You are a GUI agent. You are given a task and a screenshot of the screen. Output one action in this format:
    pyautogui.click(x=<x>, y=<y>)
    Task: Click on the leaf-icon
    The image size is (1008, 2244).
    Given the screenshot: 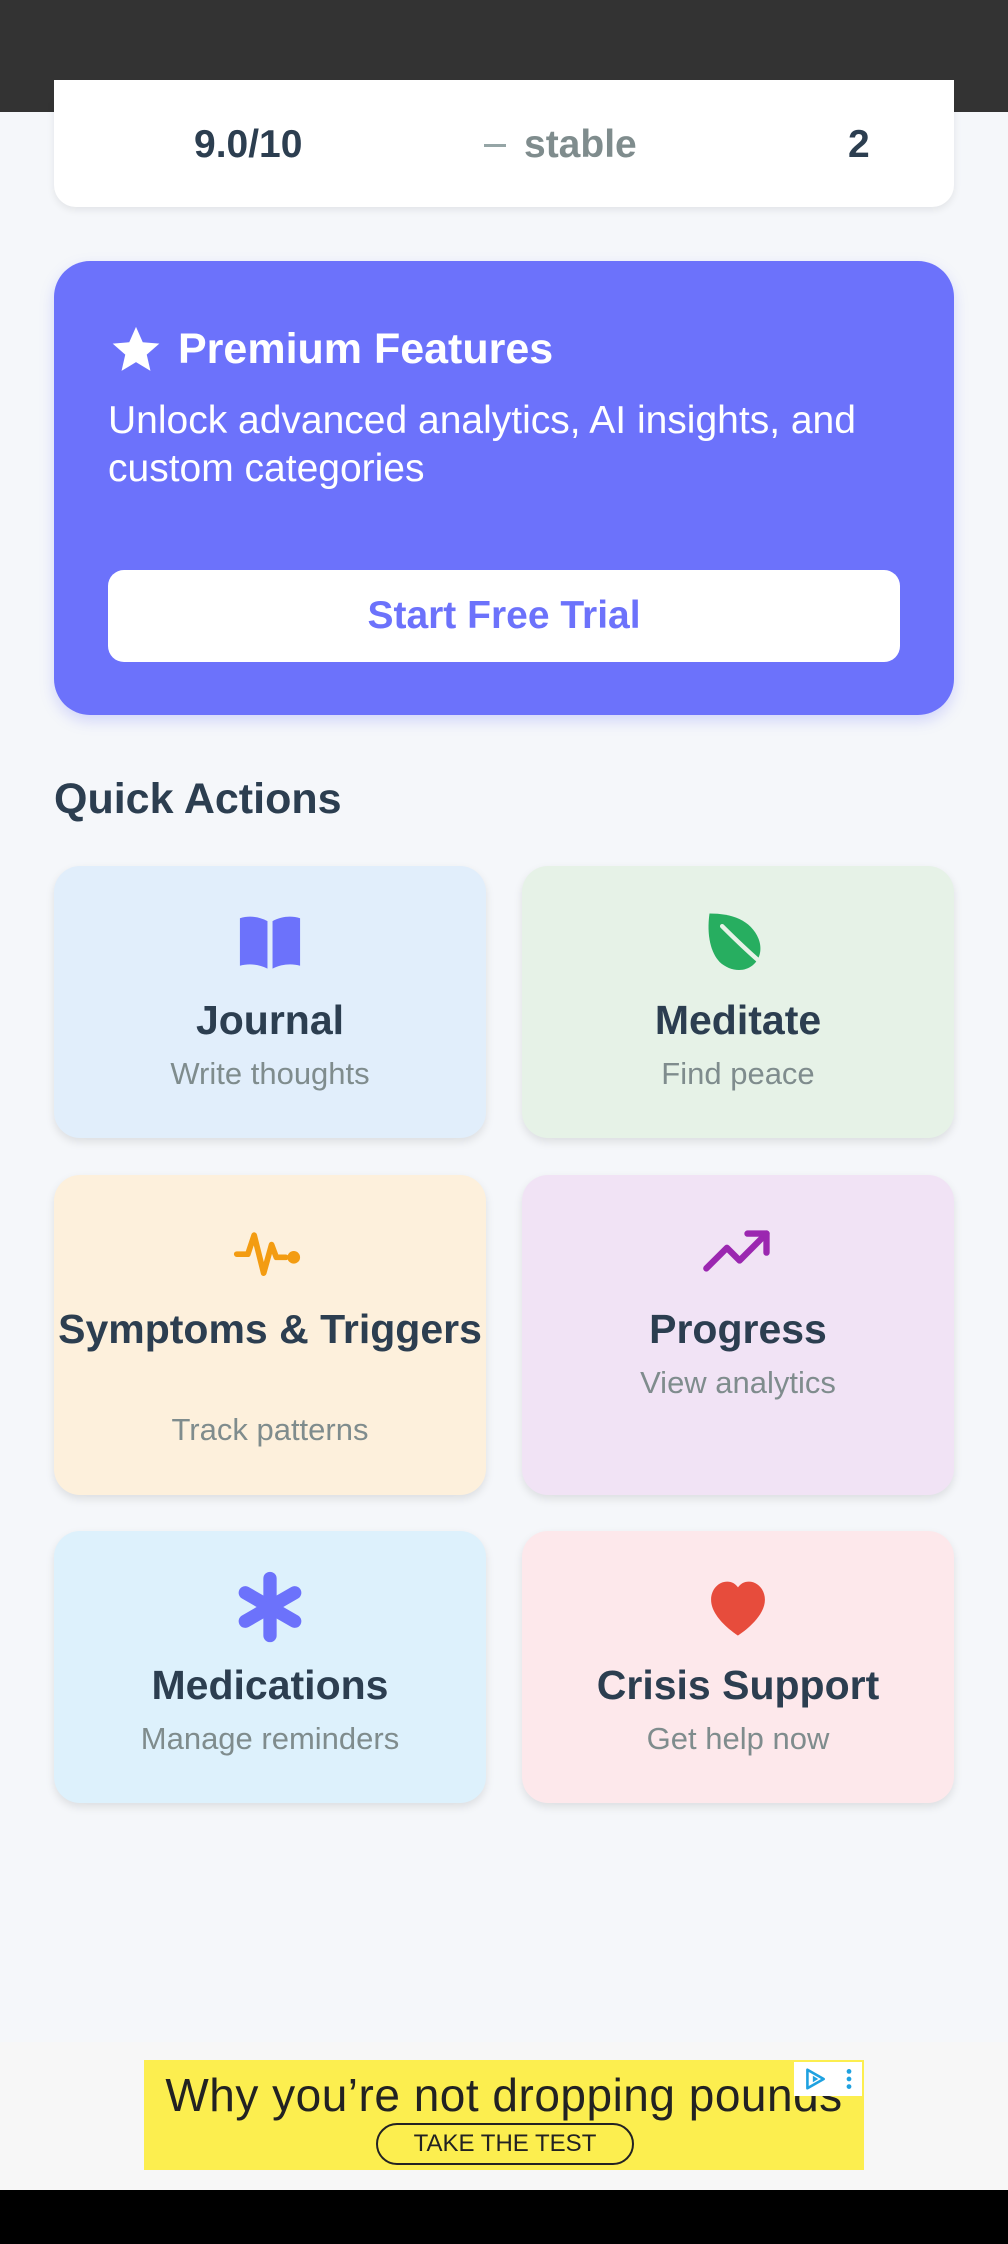 What is the action you would take?
    pyautogui.click(x=738, y=941)
    